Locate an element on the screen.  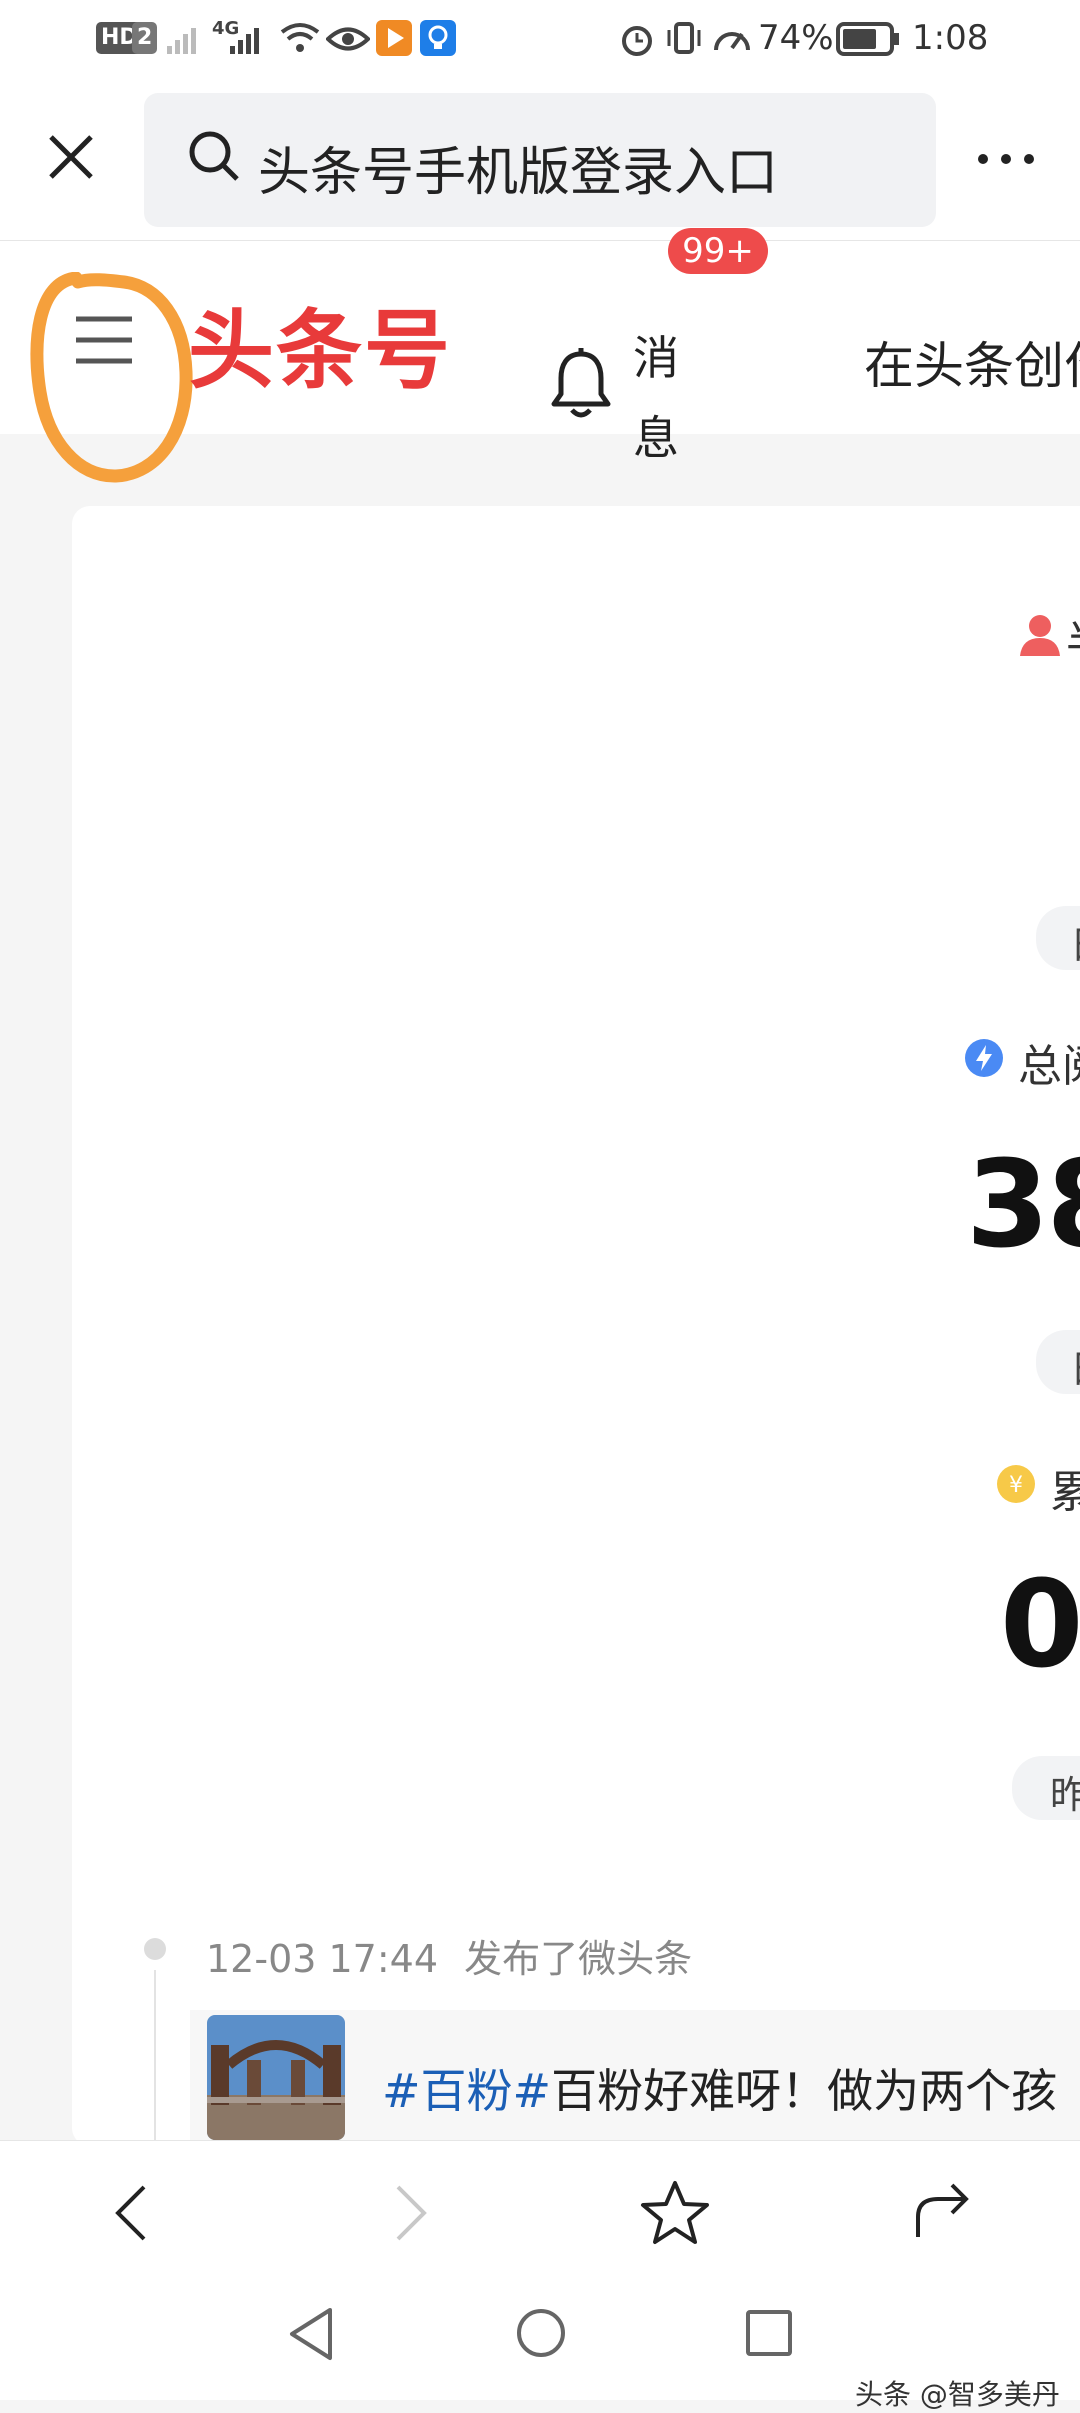
back-icon is located at coordinates (132, 2213).